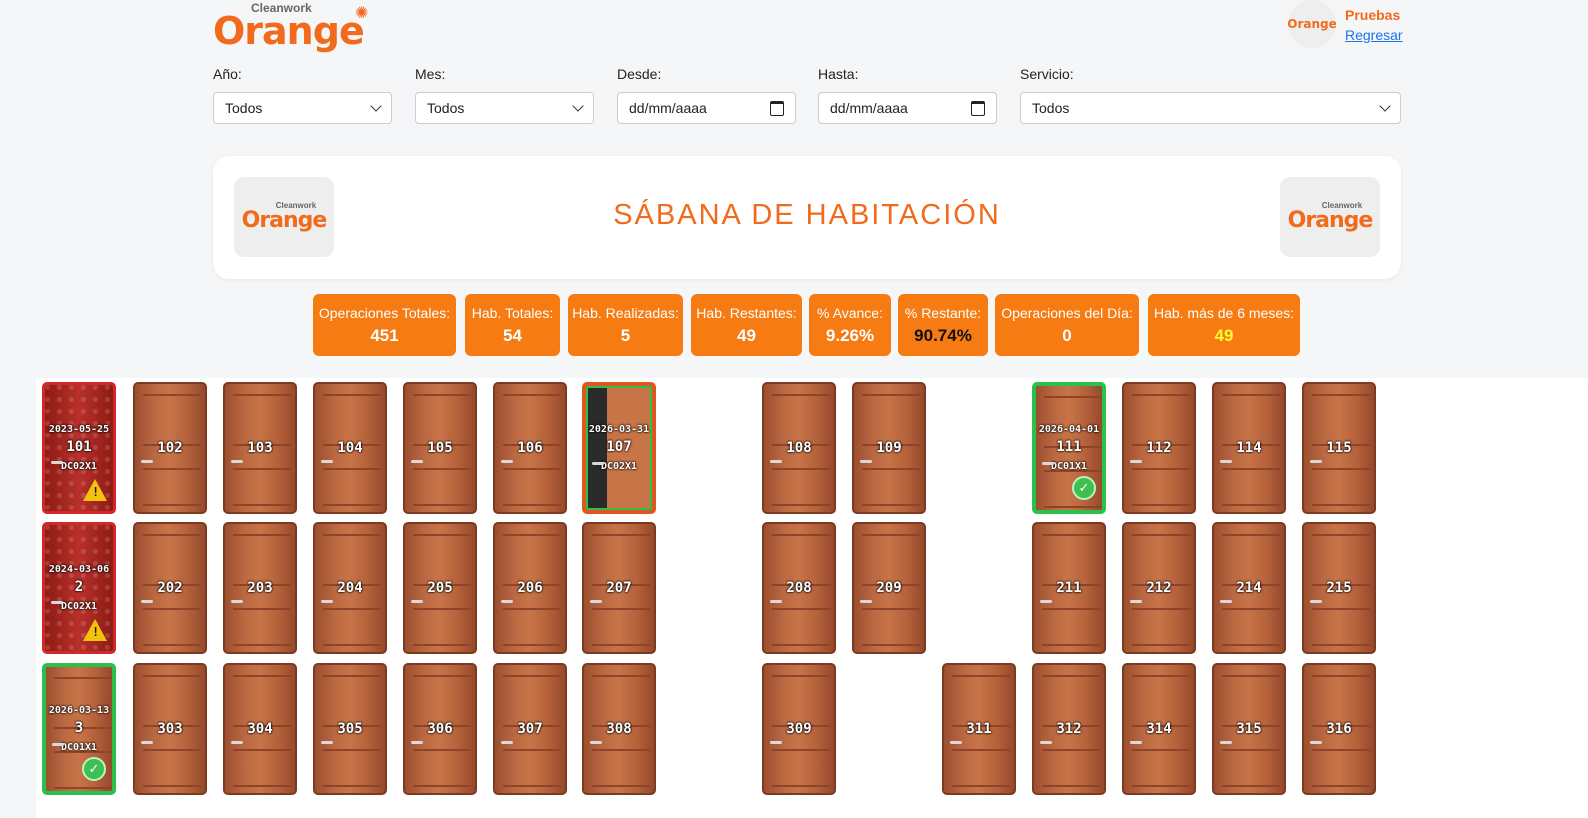 This screenshot has width=1588, height=818. I want to click on room-door-205: 205, so click(440, 588).